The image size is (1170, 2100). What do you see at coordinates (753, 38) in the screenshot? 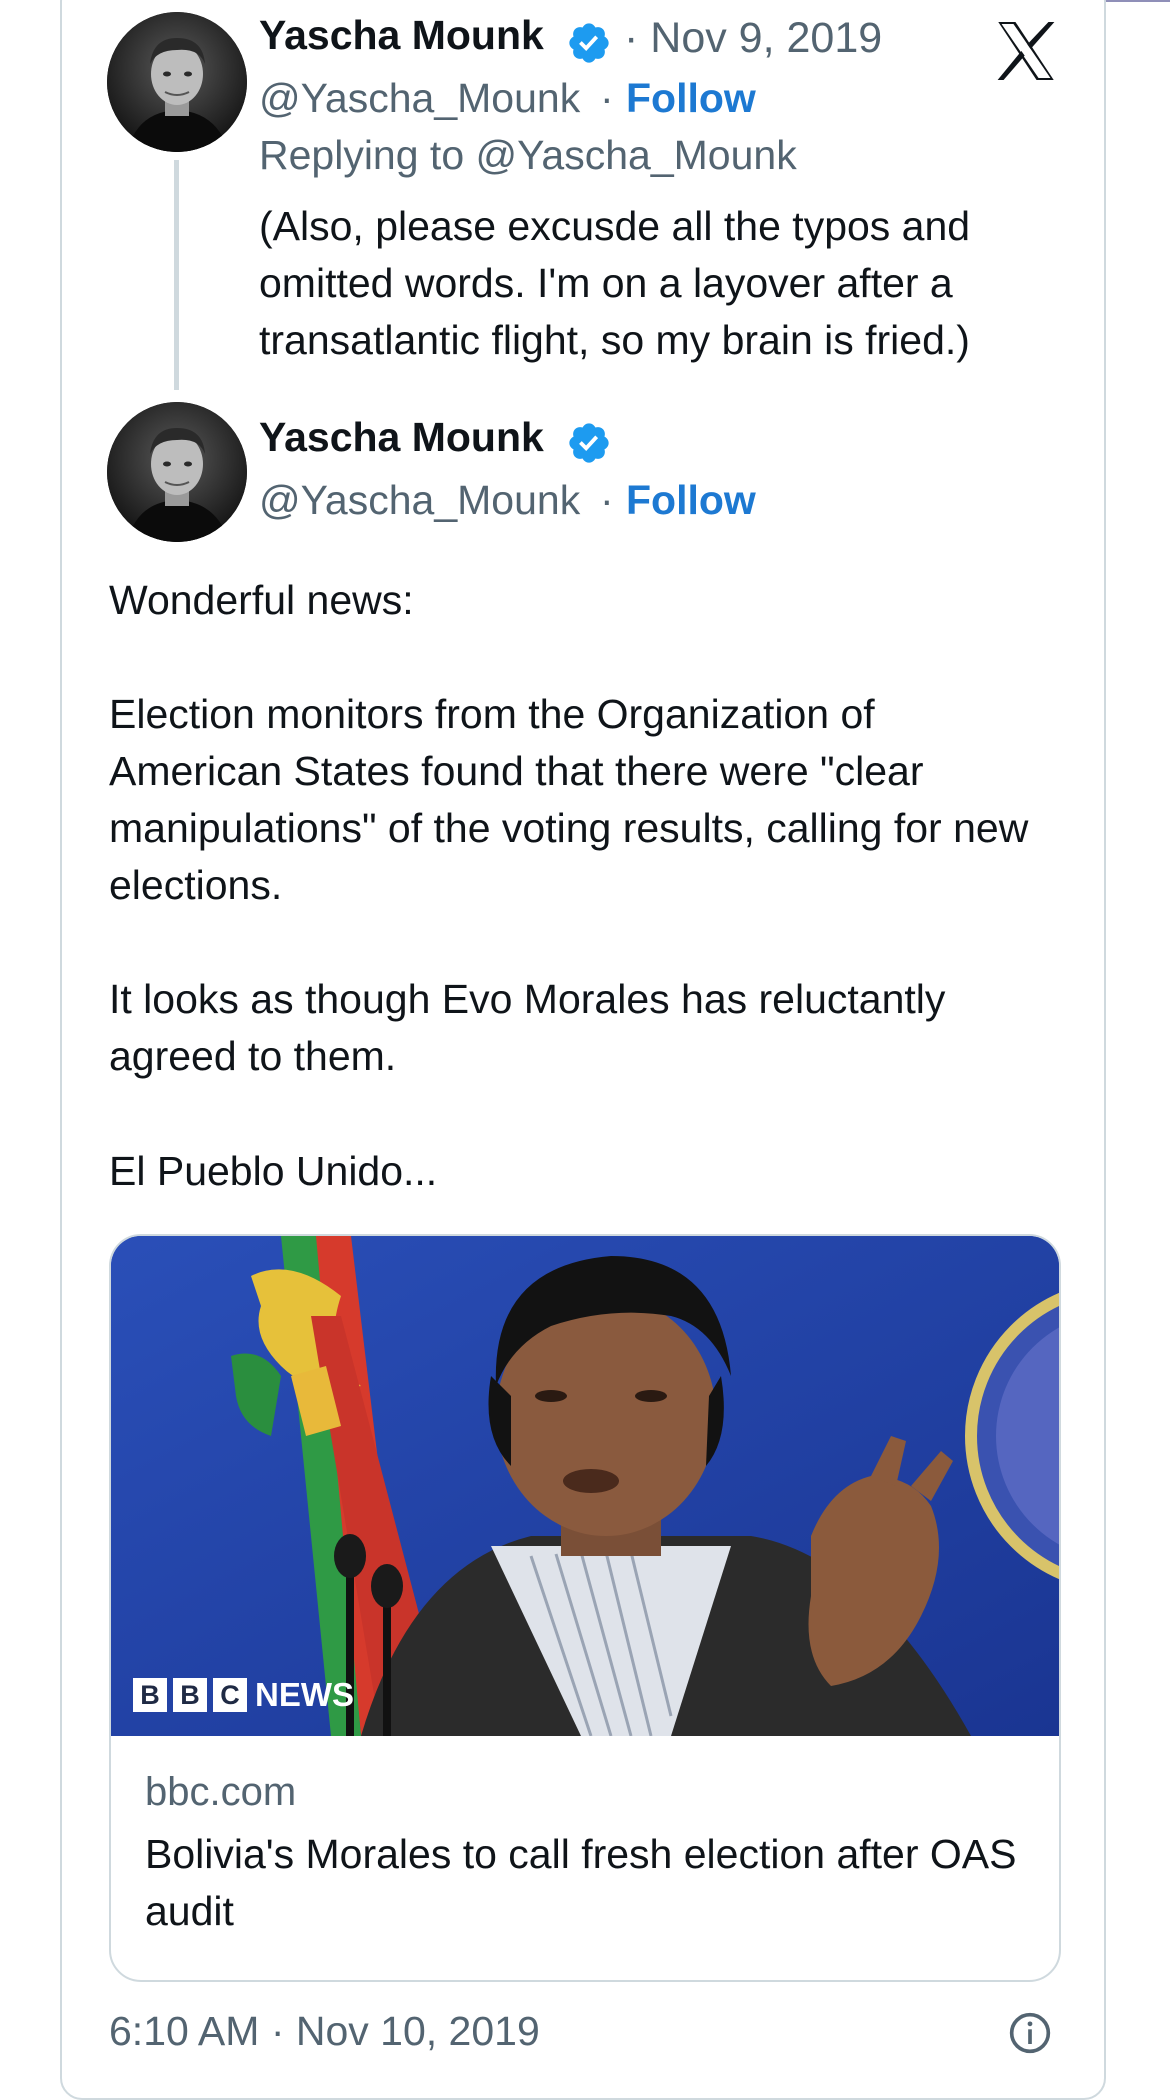
I see `tweet-date: · Nov 9, 2019` at bounding box center [753, 38].